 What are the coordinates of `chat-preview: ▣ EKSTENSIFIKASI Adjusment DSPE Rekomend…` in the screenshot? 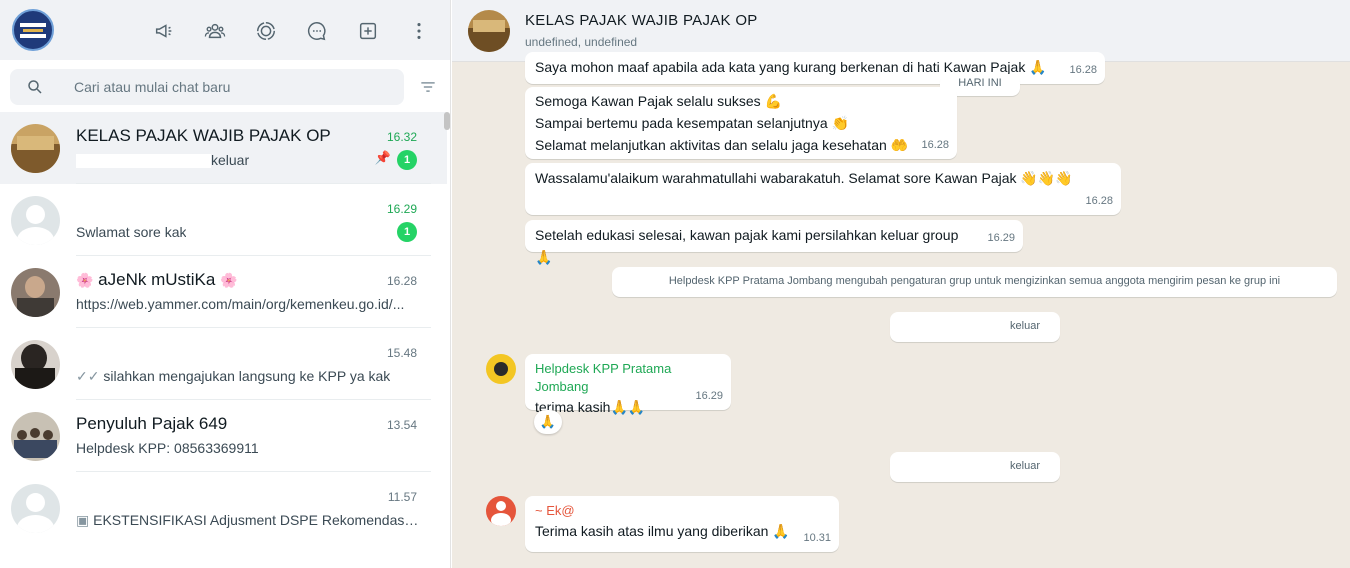 It's located at (248, 520).